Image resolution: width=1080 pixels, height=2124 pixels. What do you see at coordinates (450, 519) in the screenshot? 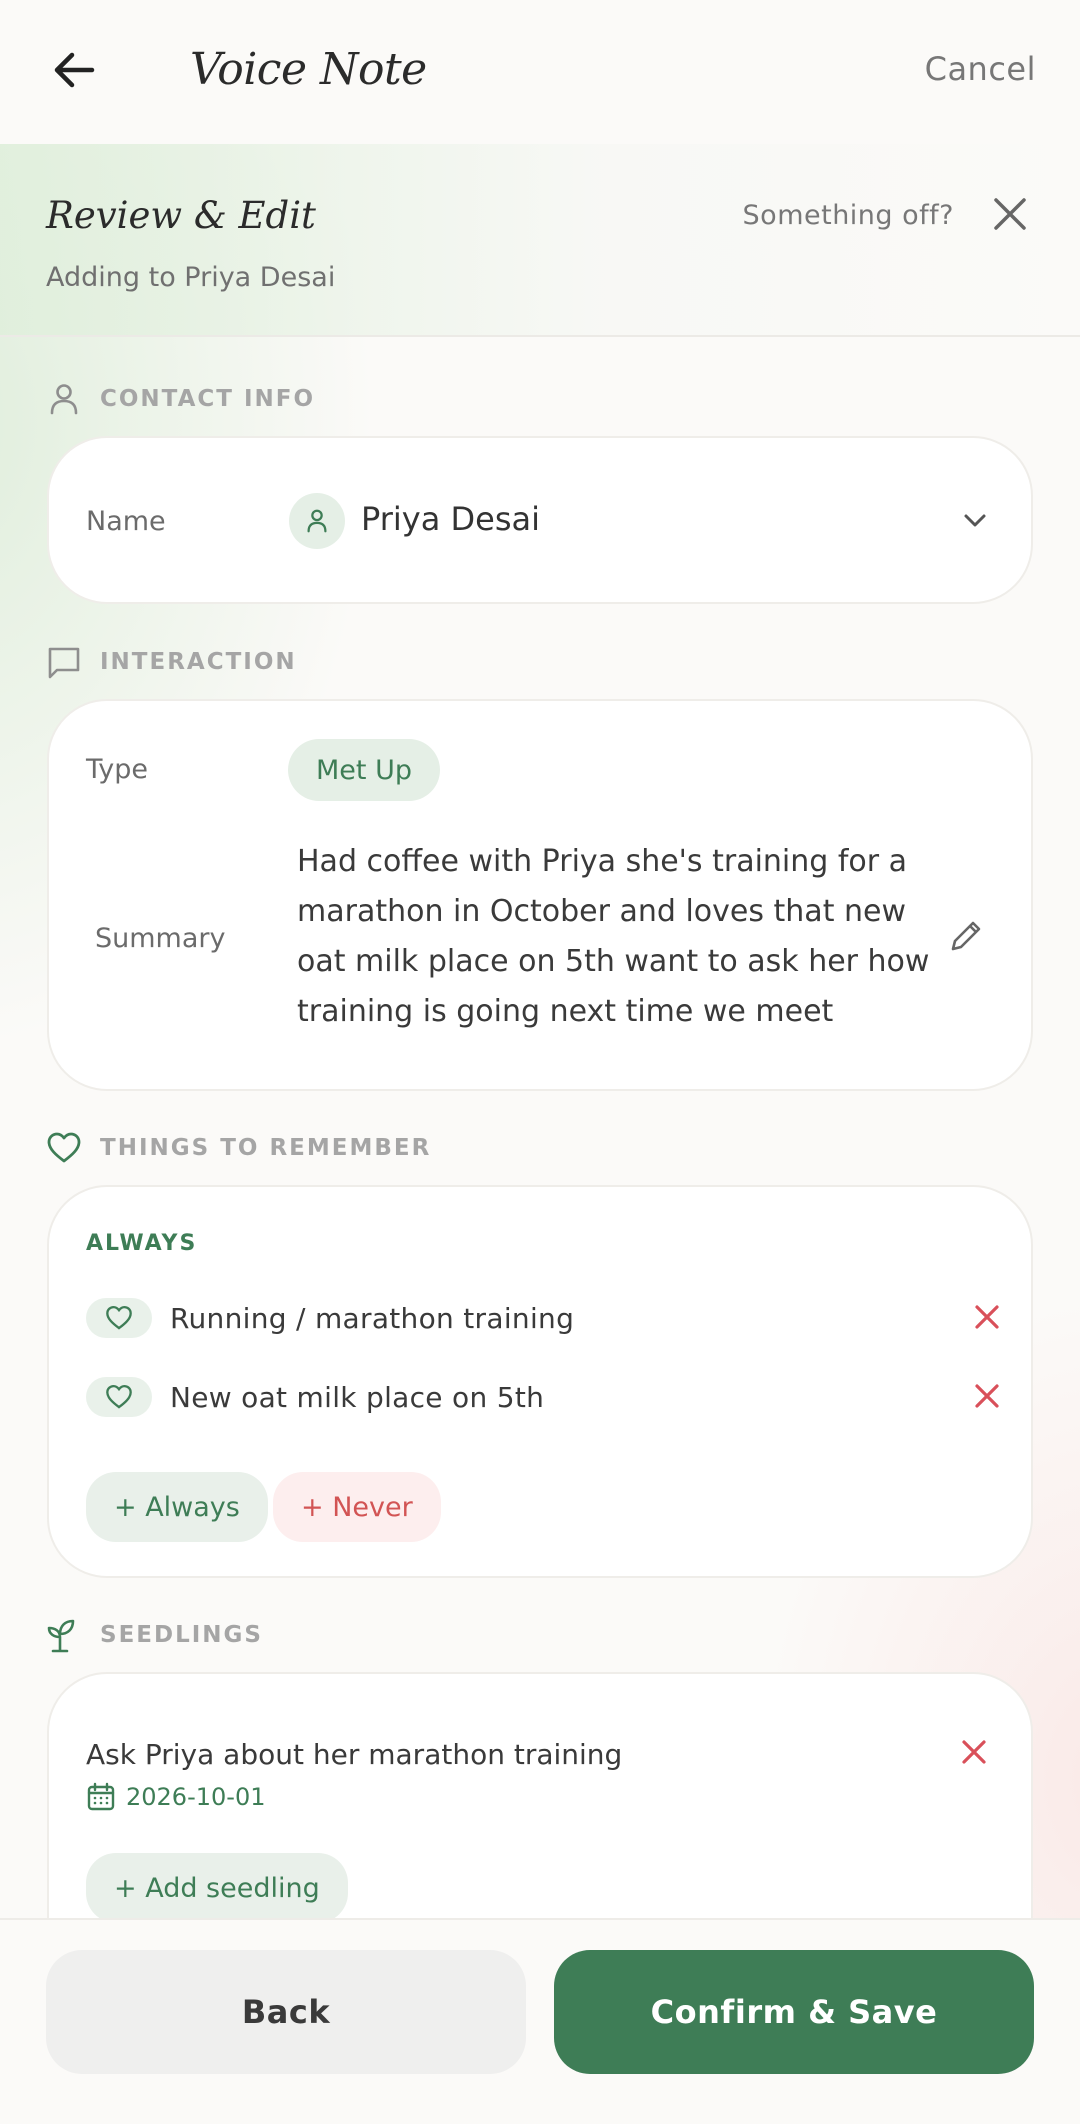
I see `contact-name-select: Priya Desai` at bounding box center [450, 519].